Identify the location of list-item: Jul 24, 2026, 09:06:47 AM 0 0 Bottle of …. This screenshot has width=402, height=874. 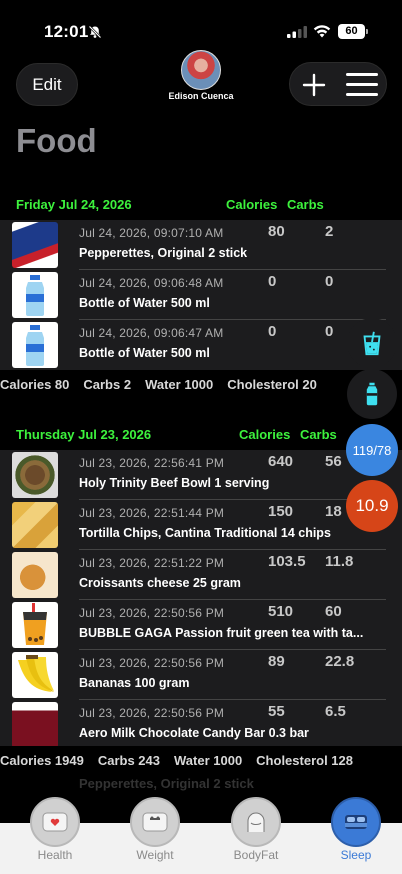
(201, 345).